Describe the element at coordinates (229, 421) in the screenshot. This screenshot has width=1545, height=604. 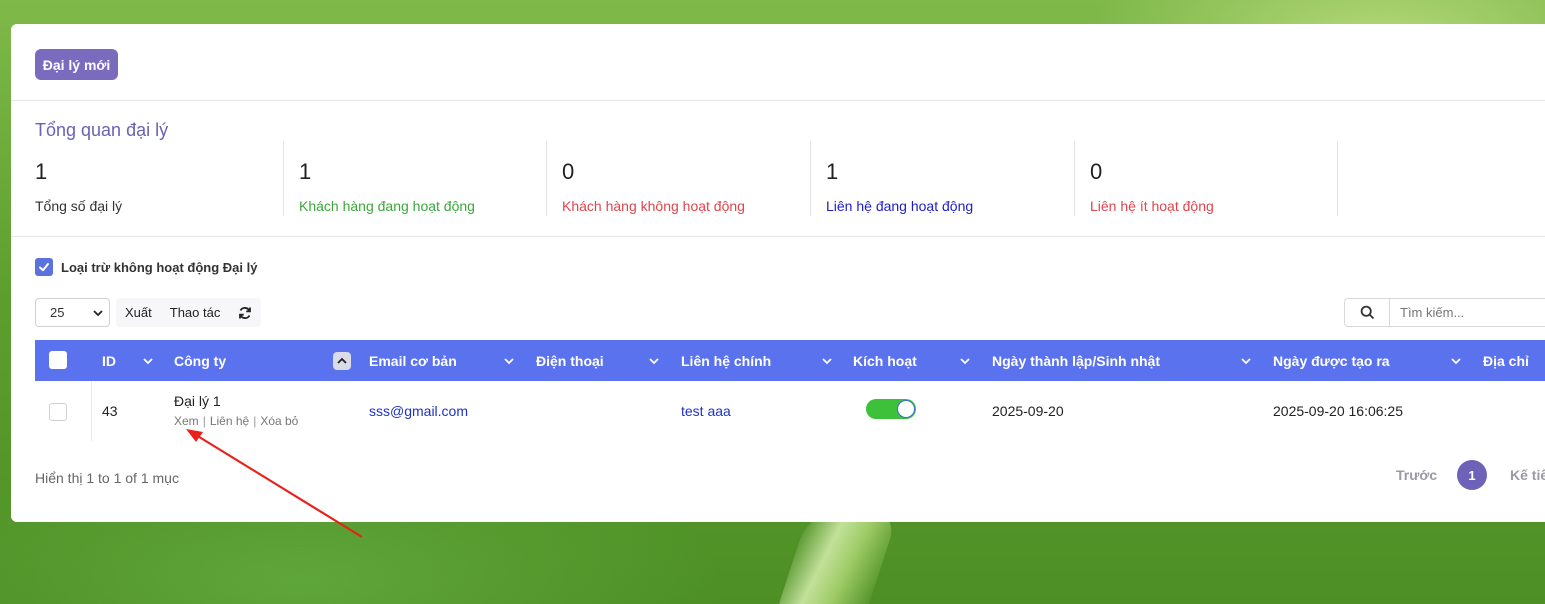
I see `contact-link: Liên hệ` at that location.